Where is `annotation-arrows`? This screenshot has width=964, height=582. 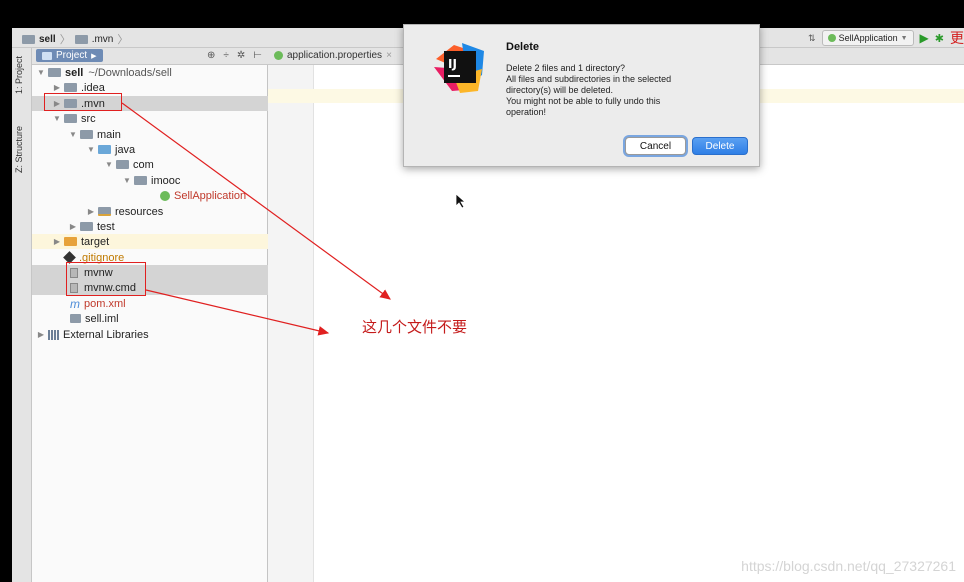 annotation-arrows is located at coordinates (256, 219).